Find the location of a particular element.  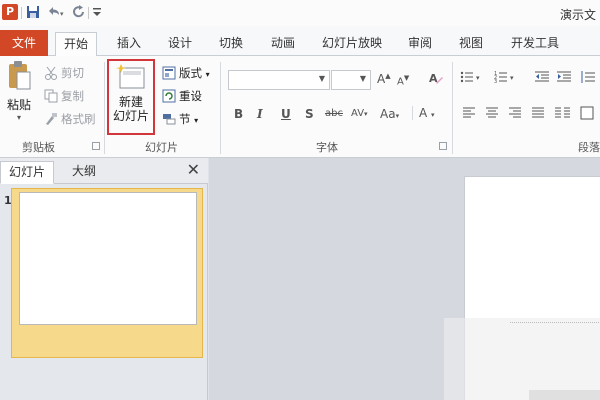

slides-group-label: 幻灯片 is located at coordinates (161, 147).